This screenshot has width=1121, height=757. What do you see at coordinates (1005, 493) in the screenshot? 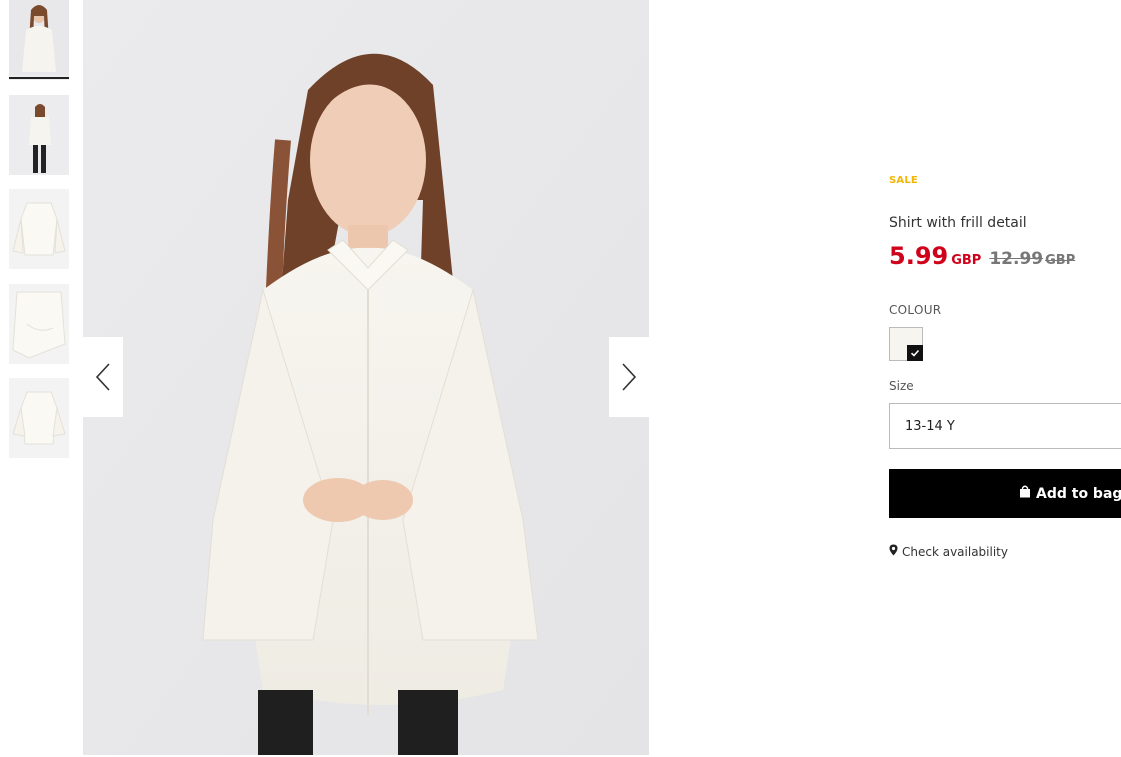
I see `add-to-bag-button: Add to bag` at bounding box center [1005, 493].